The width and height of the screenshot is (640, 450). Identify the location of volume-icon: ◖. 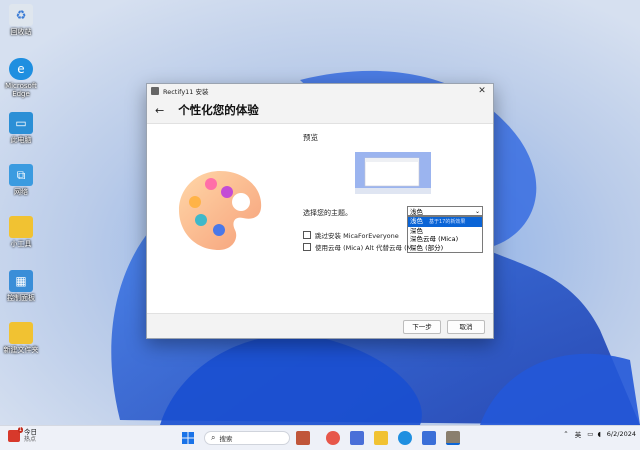
(598, 434).